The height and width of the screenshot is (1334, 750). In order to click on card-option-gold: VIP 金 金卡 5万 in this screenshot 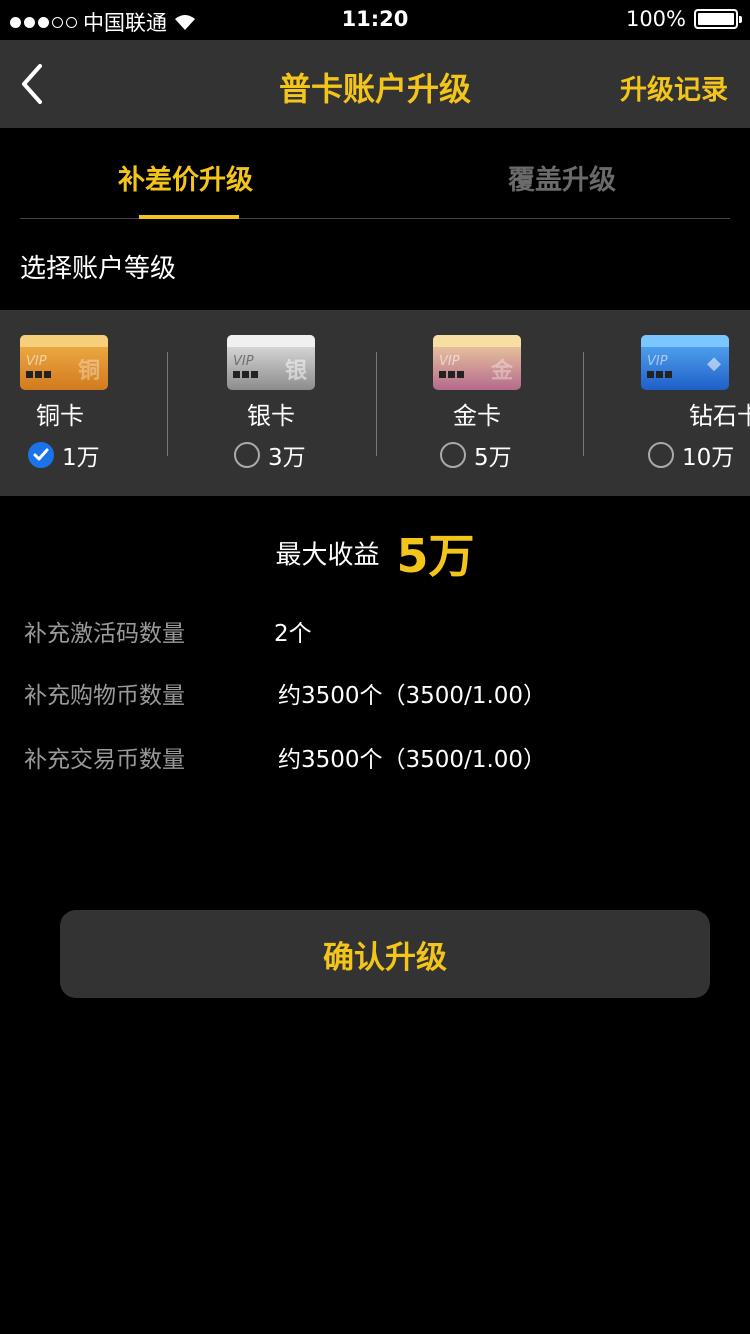, I will do `click(477, 403)`.